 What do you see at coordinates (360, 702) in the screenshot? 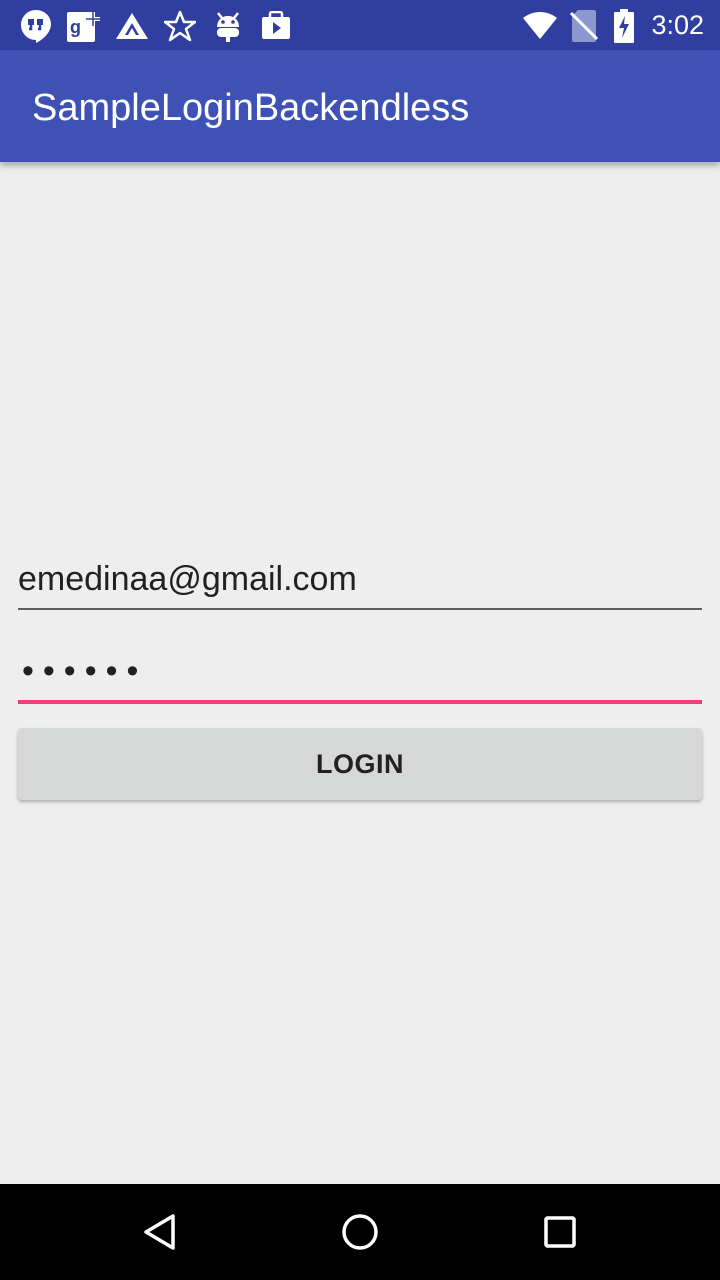
I see `password-field-underline` at bounding box center [360, 702].